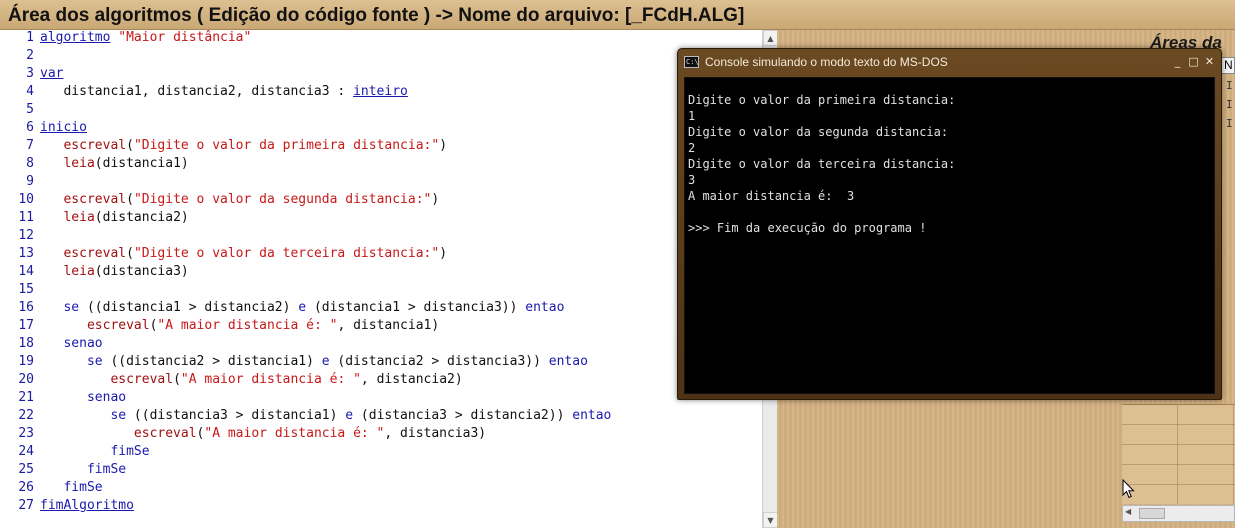  I want to click on code-token: "A maior distancia é: ", so click(294, 433).